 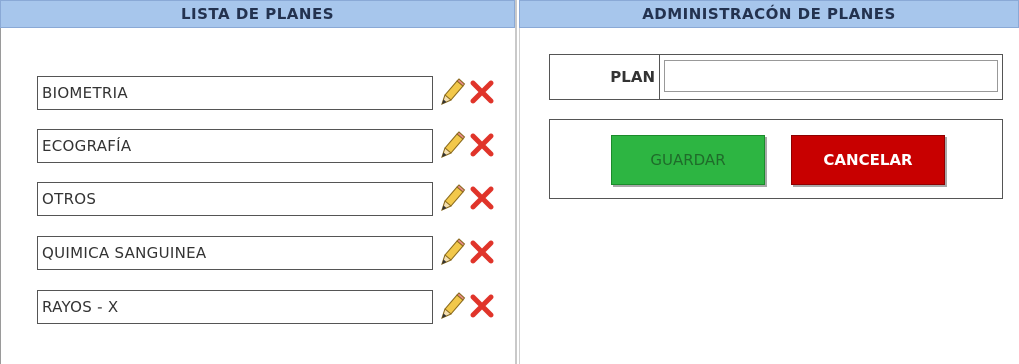 I want to click on plan-name: OTROS, so click(x=235, y=199).